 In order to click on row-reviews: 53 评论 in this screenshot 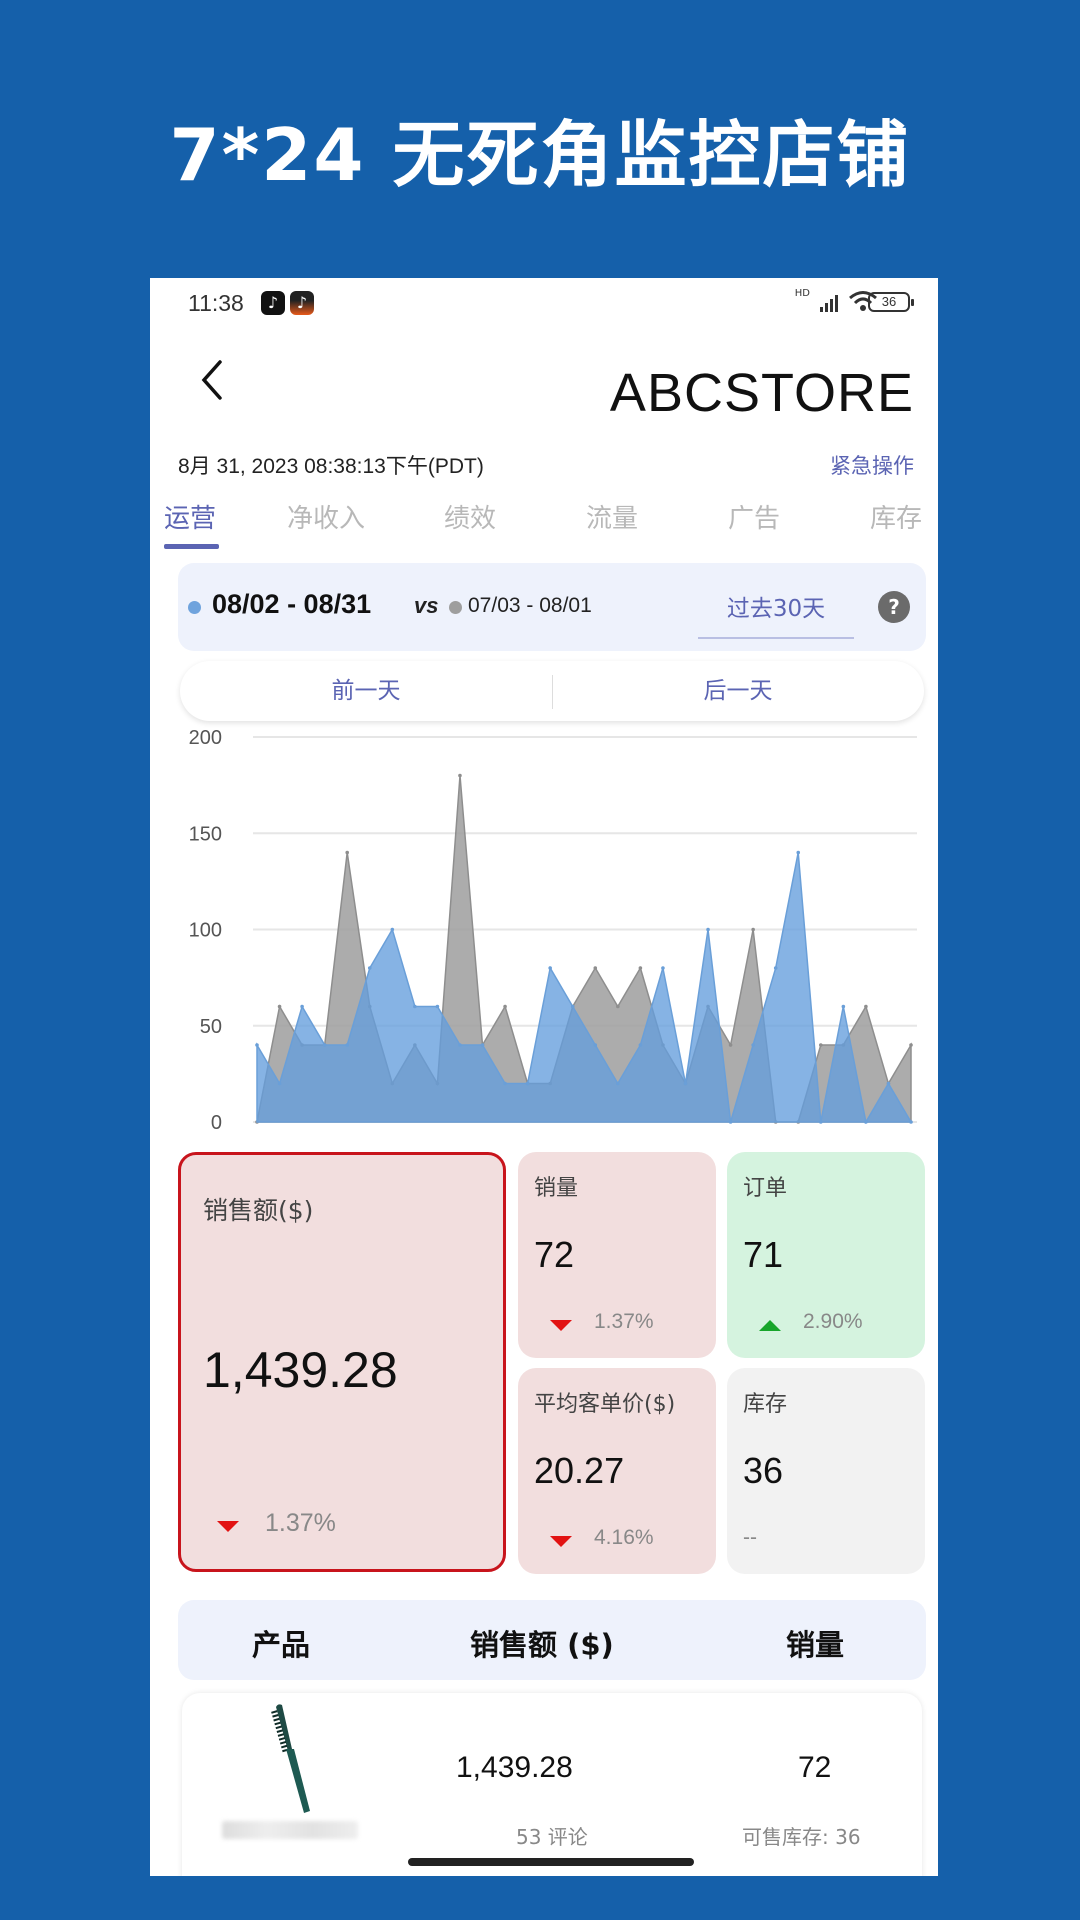, I will do `click(552, 1837)`.